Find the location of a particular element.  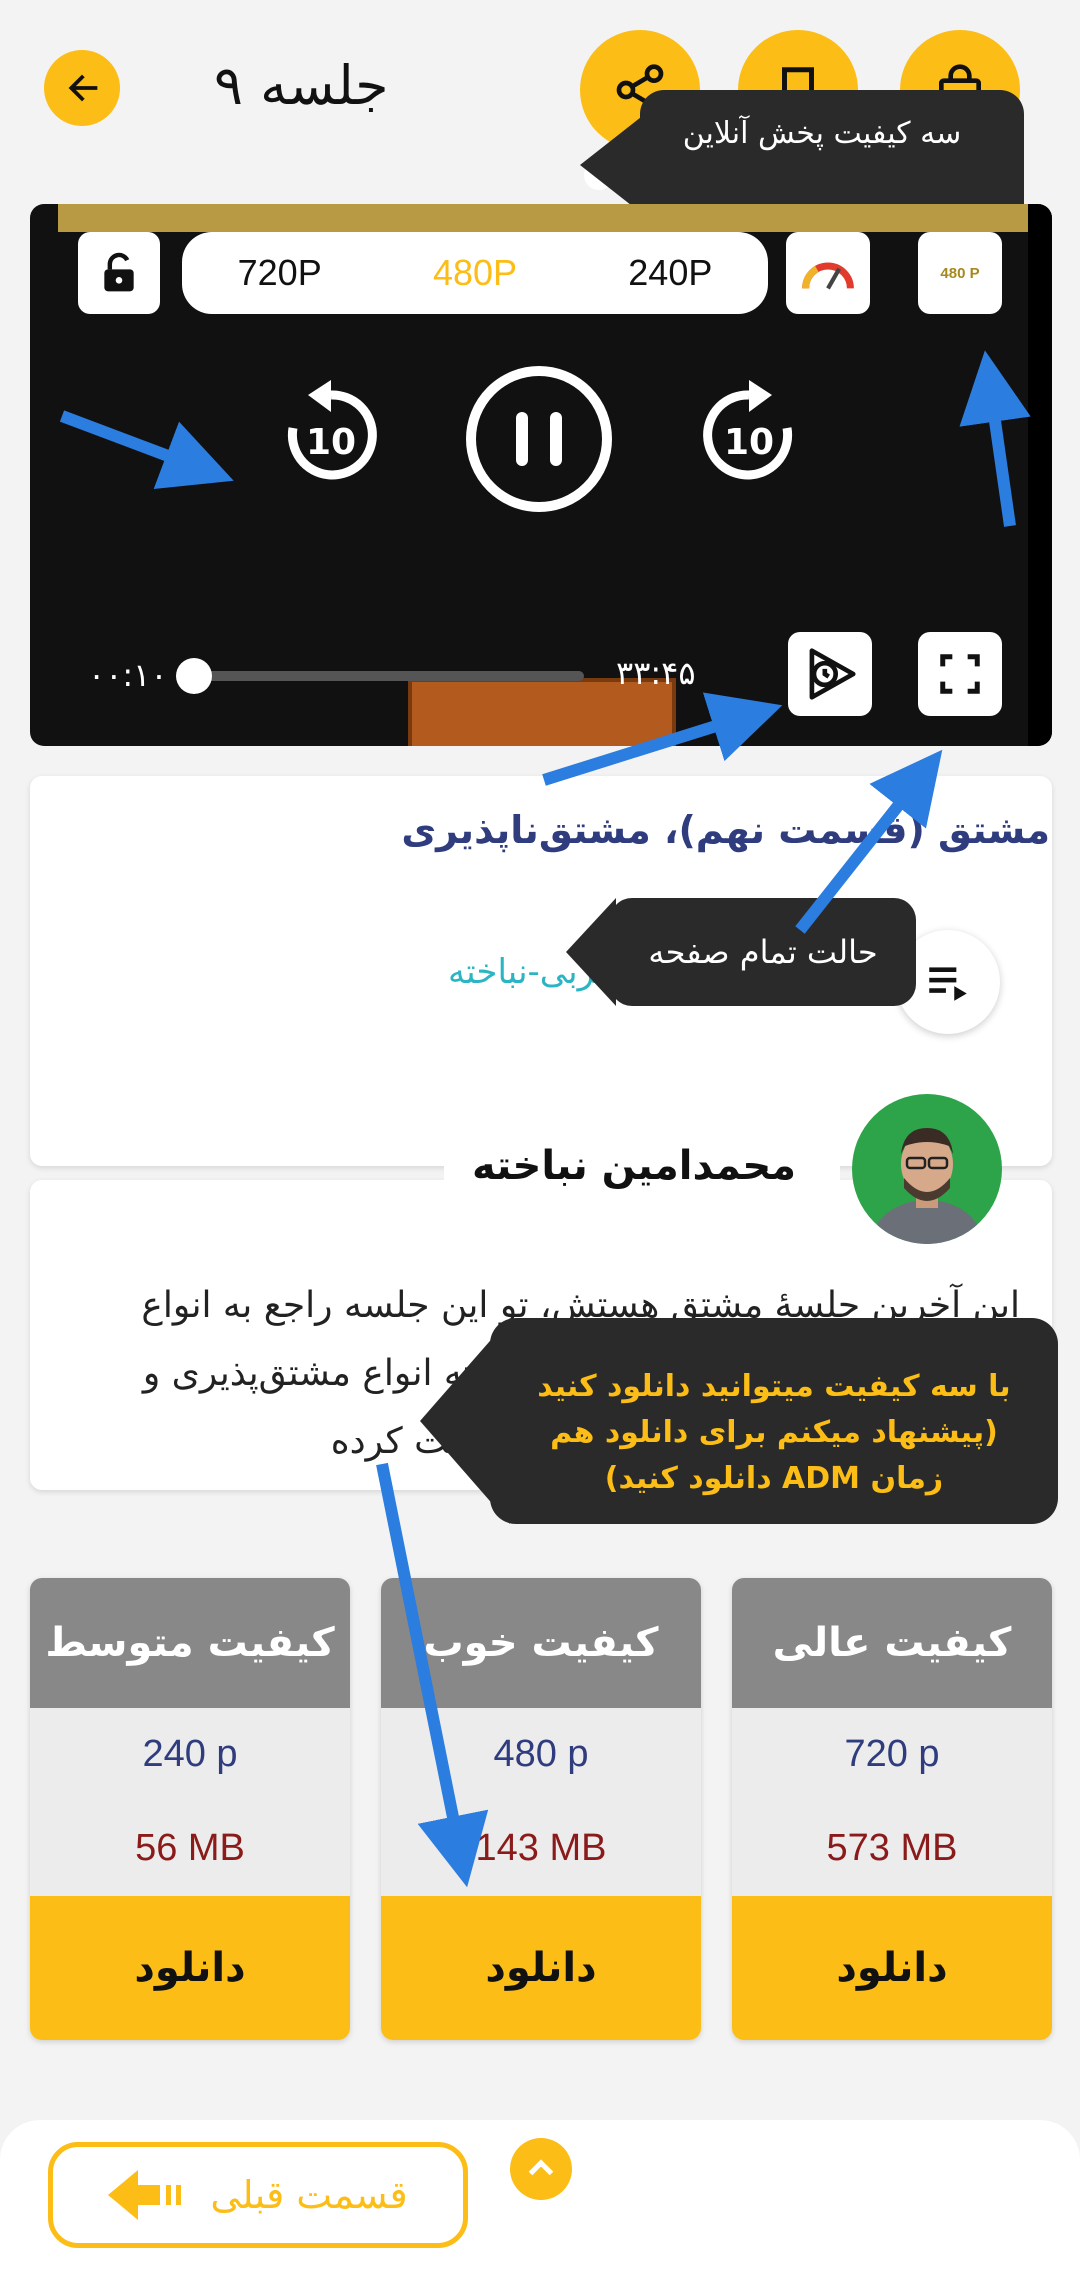

chevron-up-icon is located at coordinates (541, 2167).